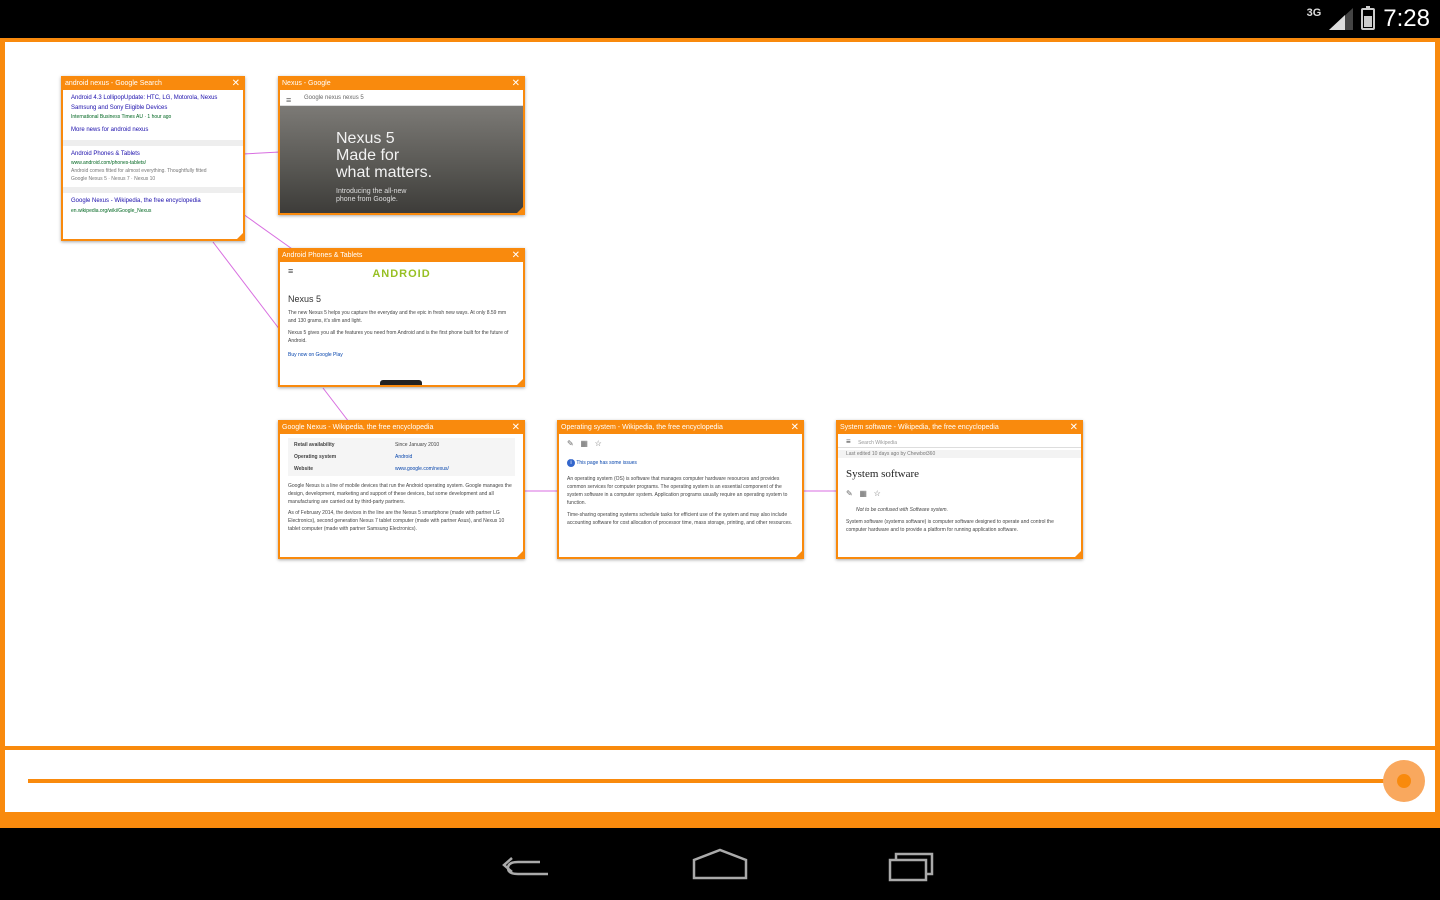 The width and height of the screenshot is (1440, 900). Describe the element at coordinates (401, 84) in the screenshot. I see `tab-card-title: Nexus - Google ✕` at that location.